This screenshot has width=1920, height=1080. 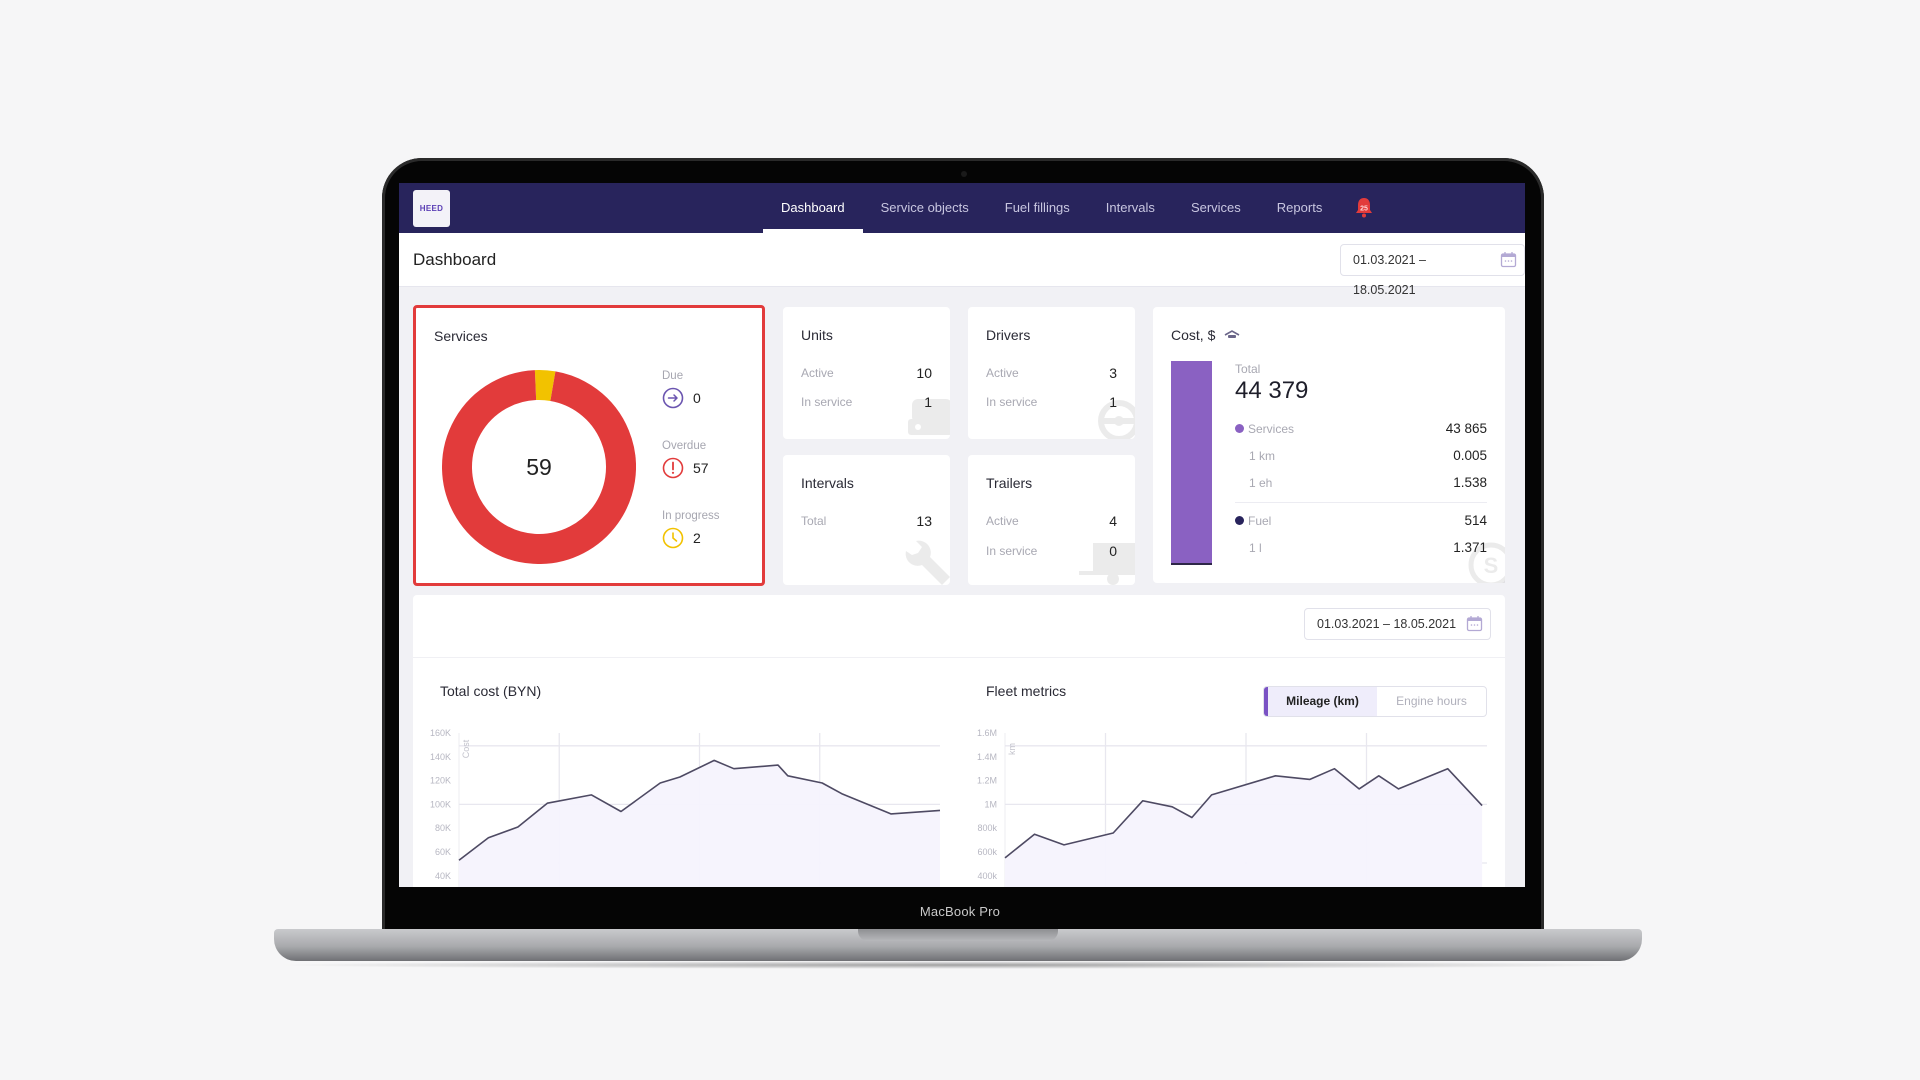 What do you see at coordinates (1272, 390) in the screenshot?
I see `cost-total-value: 44 379` at bounding box center [1272, 390].